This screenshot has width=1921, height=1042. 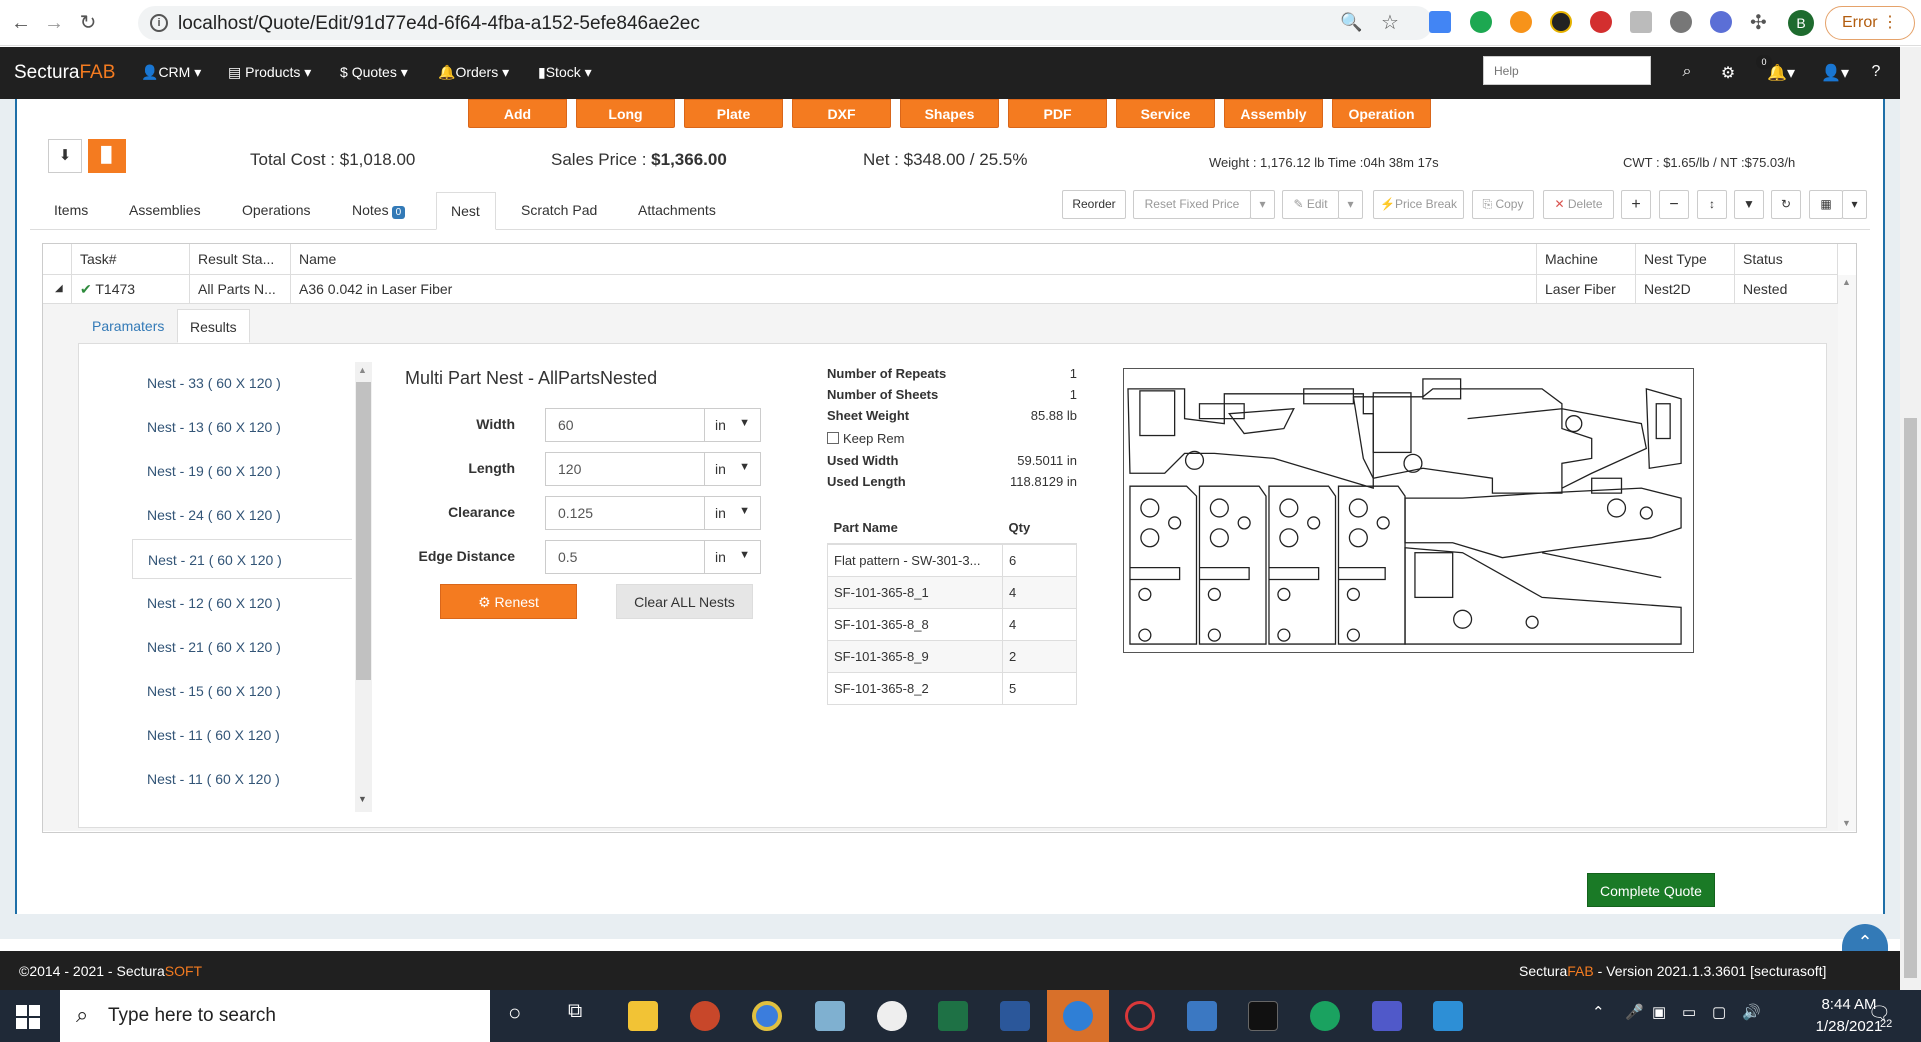 What do you see at coordinates (732, 469) in the screenshot?
I see `length-unit-select: in ▼` at bounding box center [732, 469].